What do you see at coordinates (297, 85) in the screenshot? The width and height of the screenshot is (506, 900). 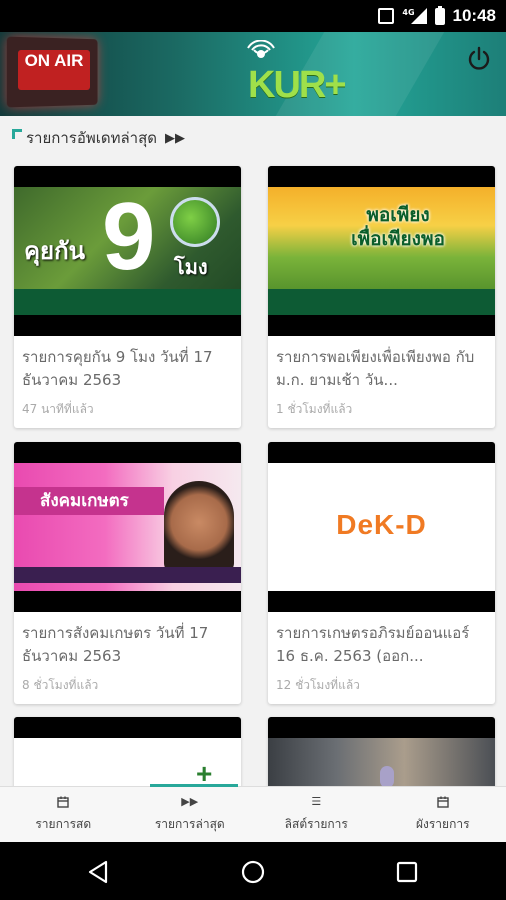 I see `logo-text: KUR+` at bounding box center [297, 85].